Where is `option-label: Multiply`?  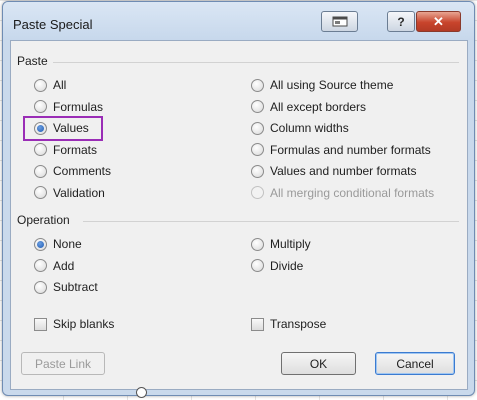
option-label: Multiply is located at coordinates (290, 244).